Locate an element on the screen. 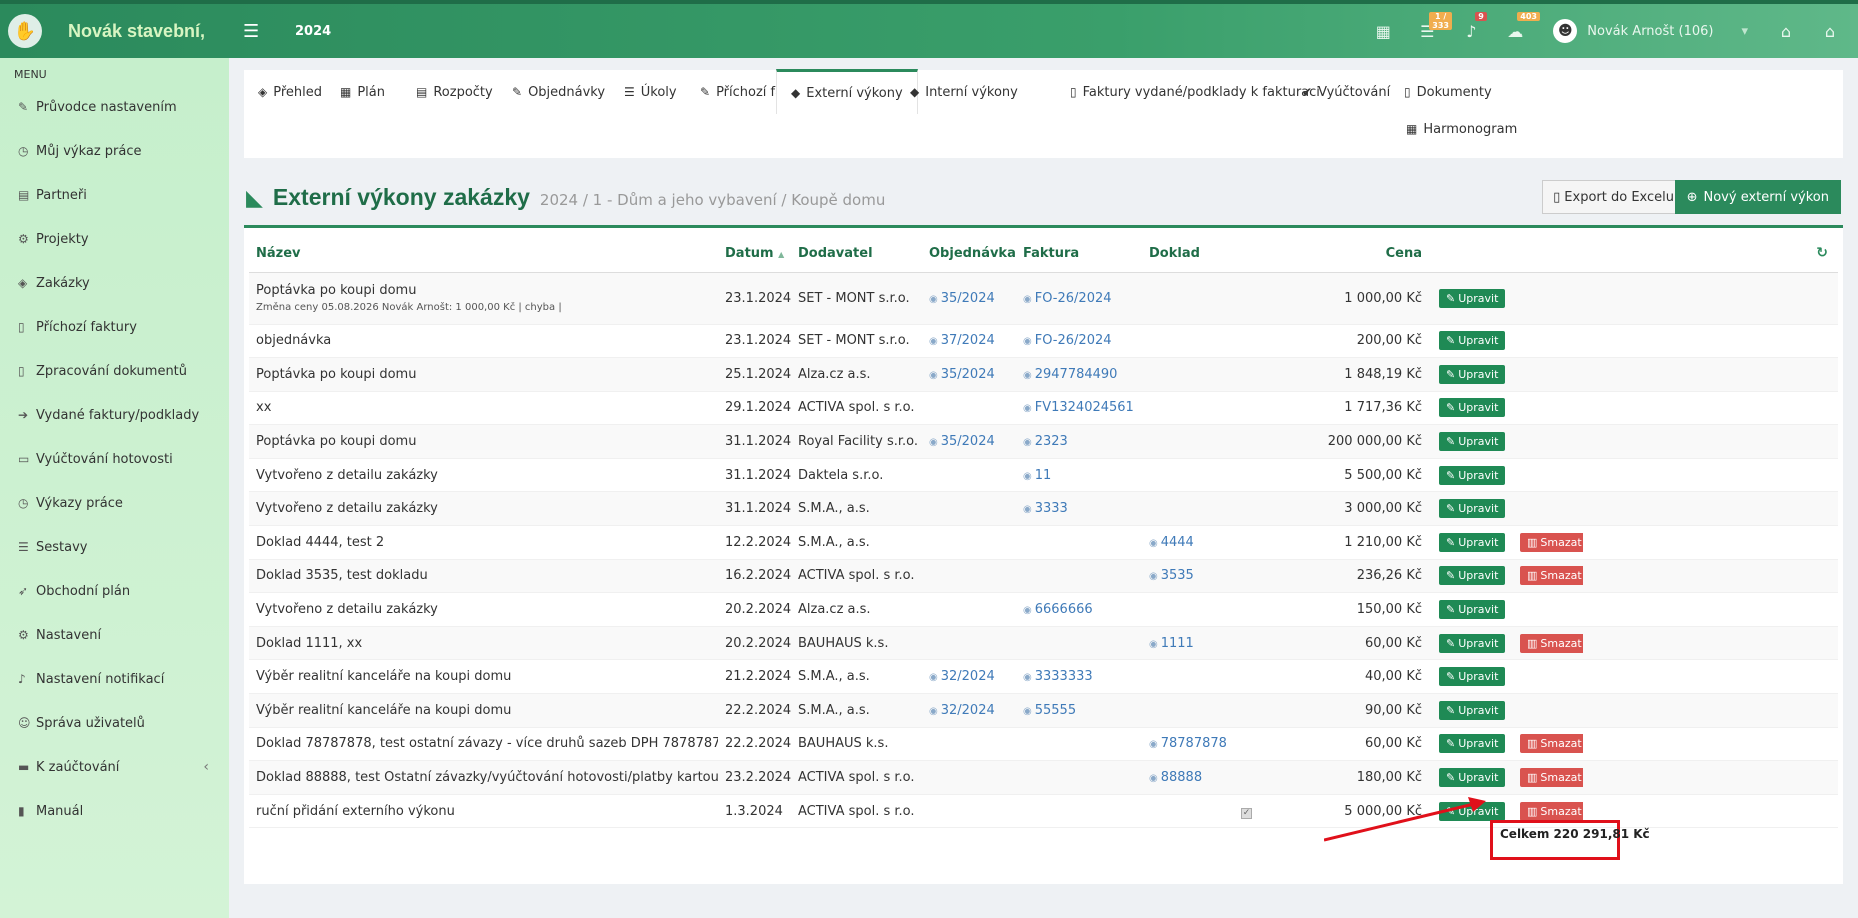  doc-link: ◉ 1111 is located at coordinates (1171, 643).